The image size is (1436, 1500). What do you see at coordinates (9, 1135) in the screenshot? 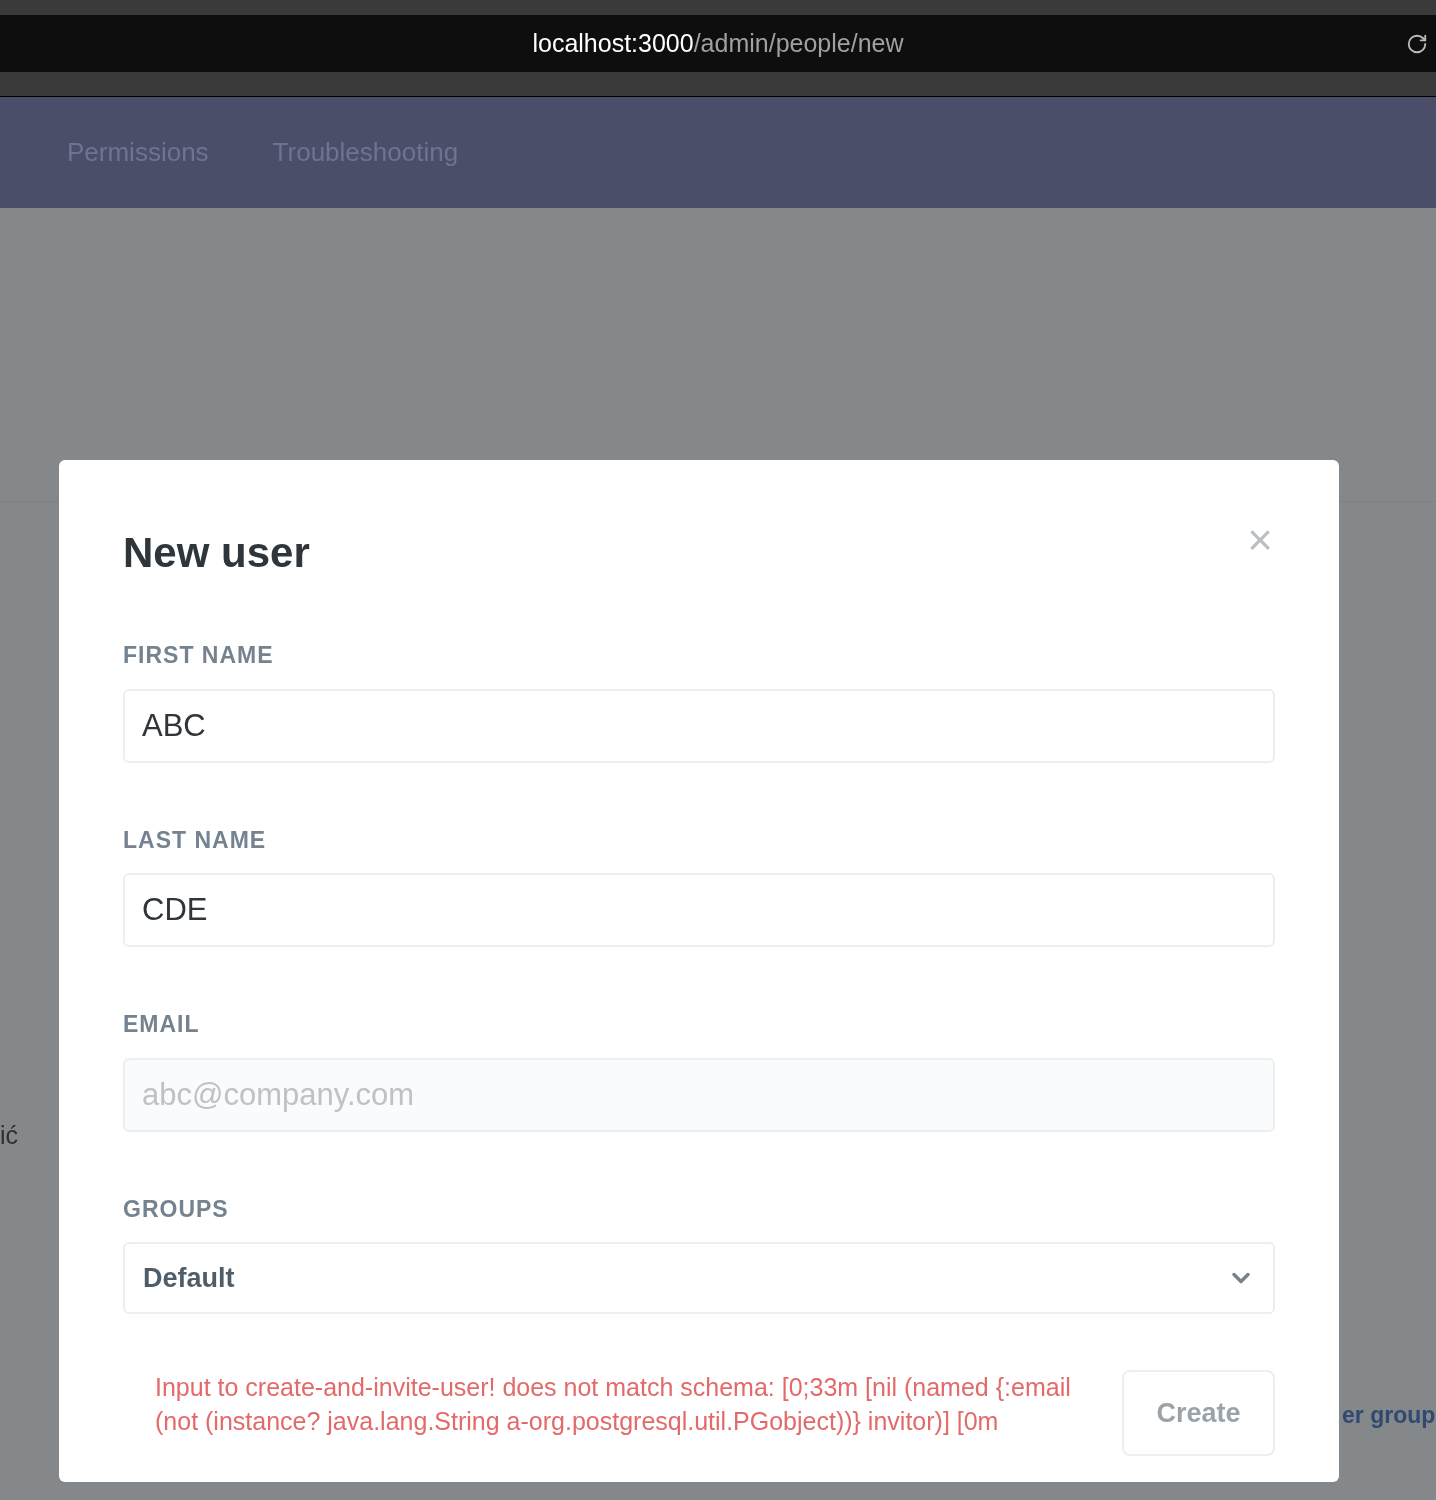
I see `table-cell-text: ić` at bounding box center [9, 1135].